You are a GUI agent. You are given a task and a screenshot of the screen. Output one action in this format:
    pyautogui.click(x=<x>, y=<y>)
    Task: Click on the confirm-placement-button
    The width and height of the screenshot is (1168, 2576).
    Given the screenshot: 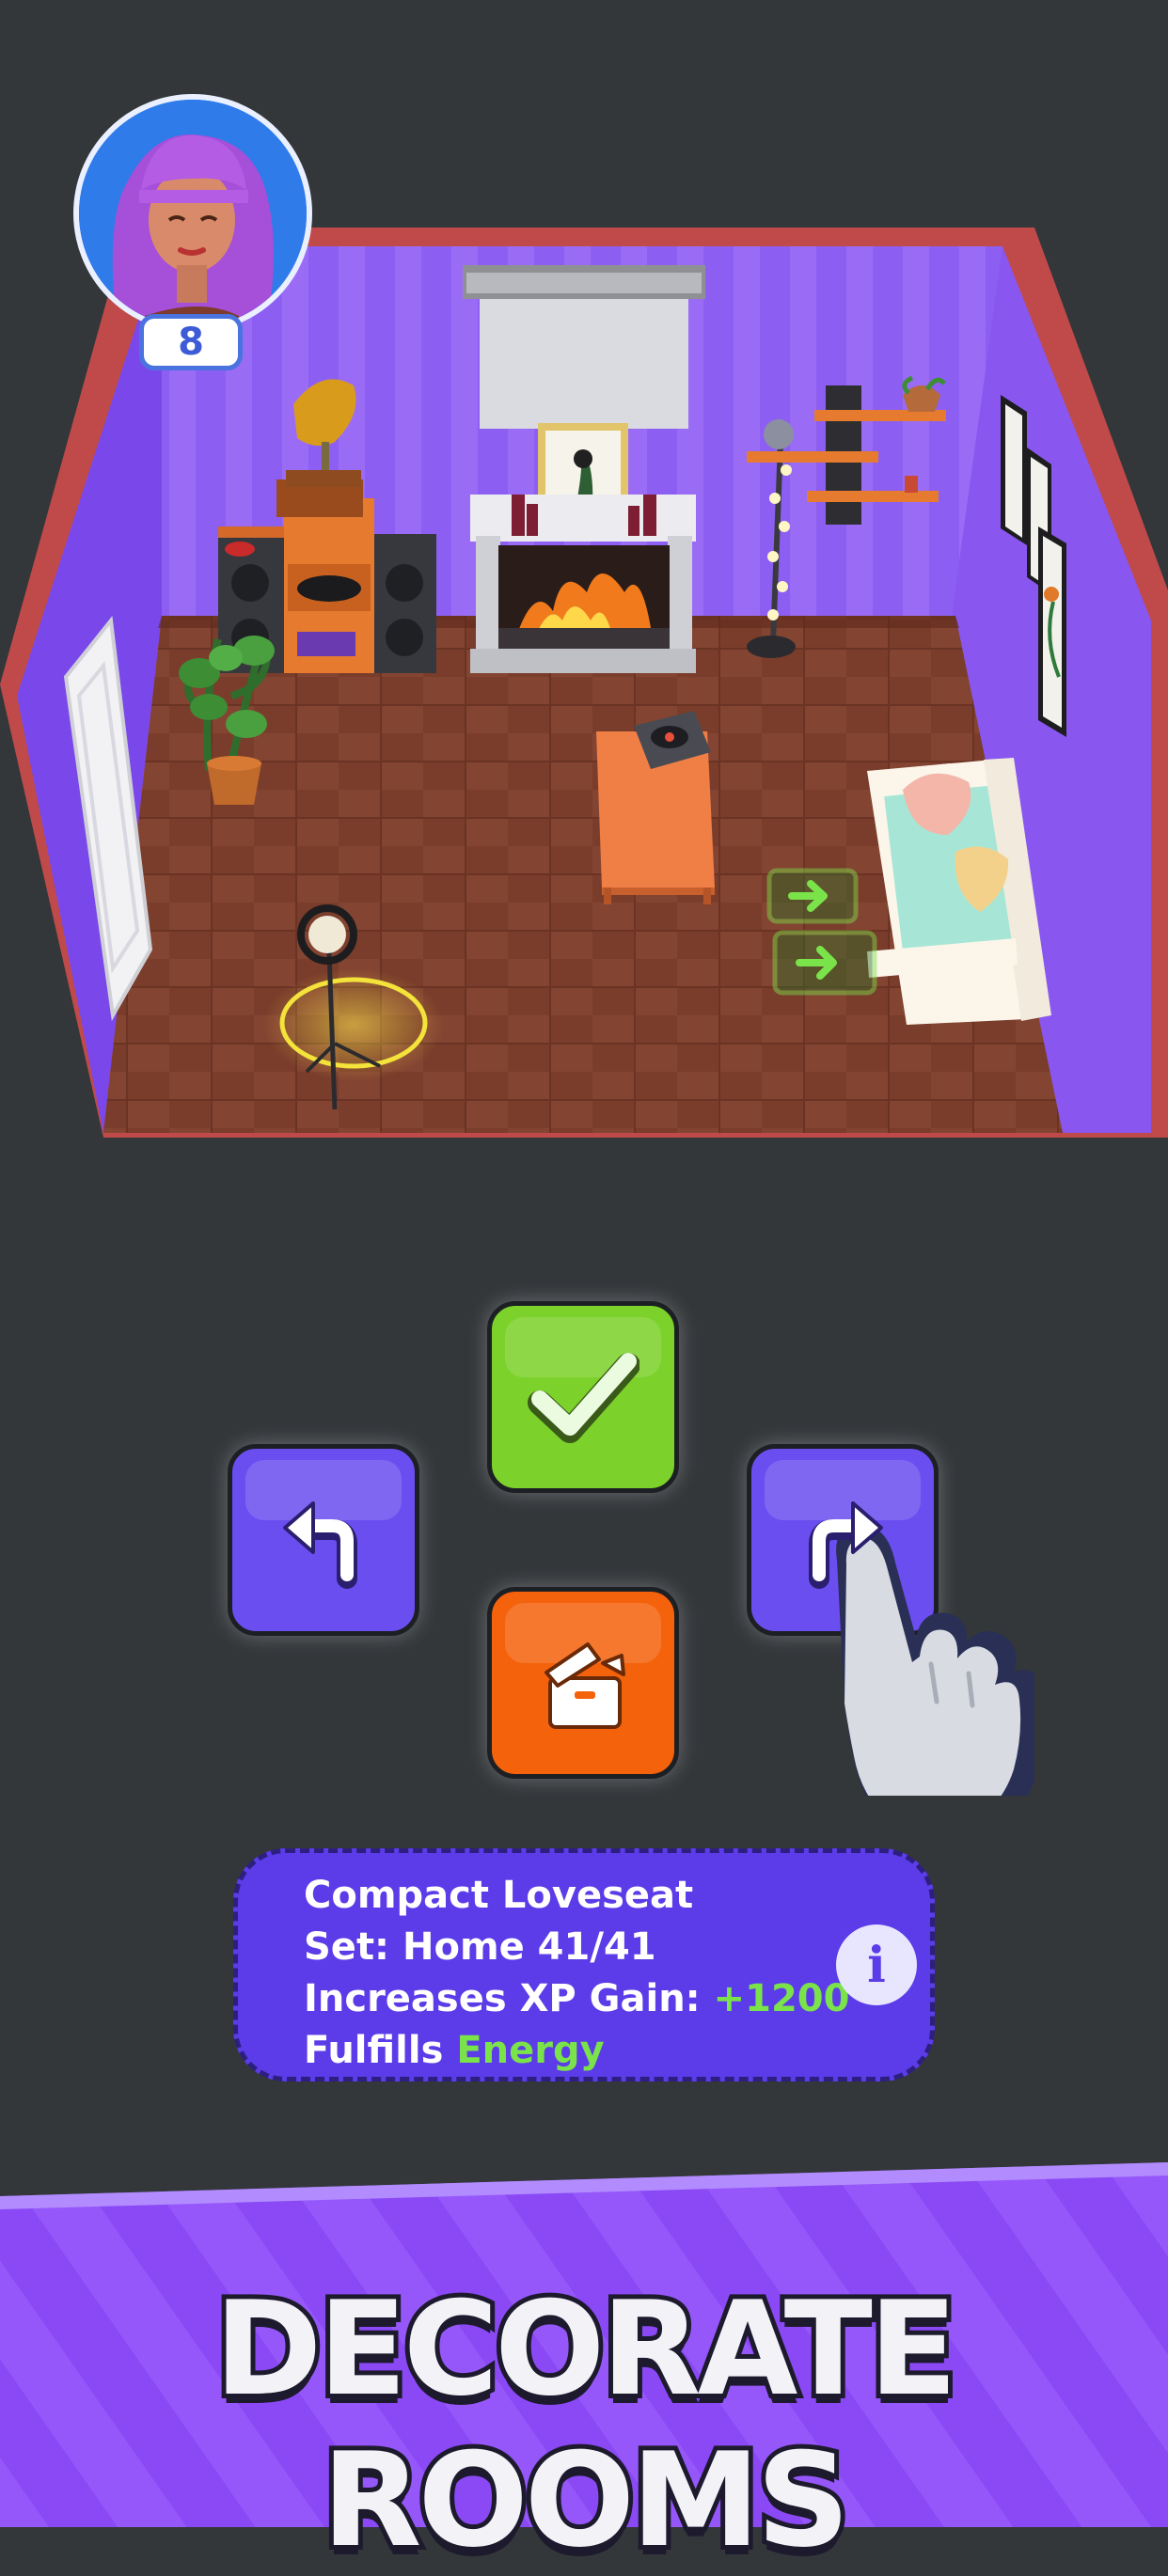 What is the action you would take?
    pyautogui.click(x=583, y=1397)
    